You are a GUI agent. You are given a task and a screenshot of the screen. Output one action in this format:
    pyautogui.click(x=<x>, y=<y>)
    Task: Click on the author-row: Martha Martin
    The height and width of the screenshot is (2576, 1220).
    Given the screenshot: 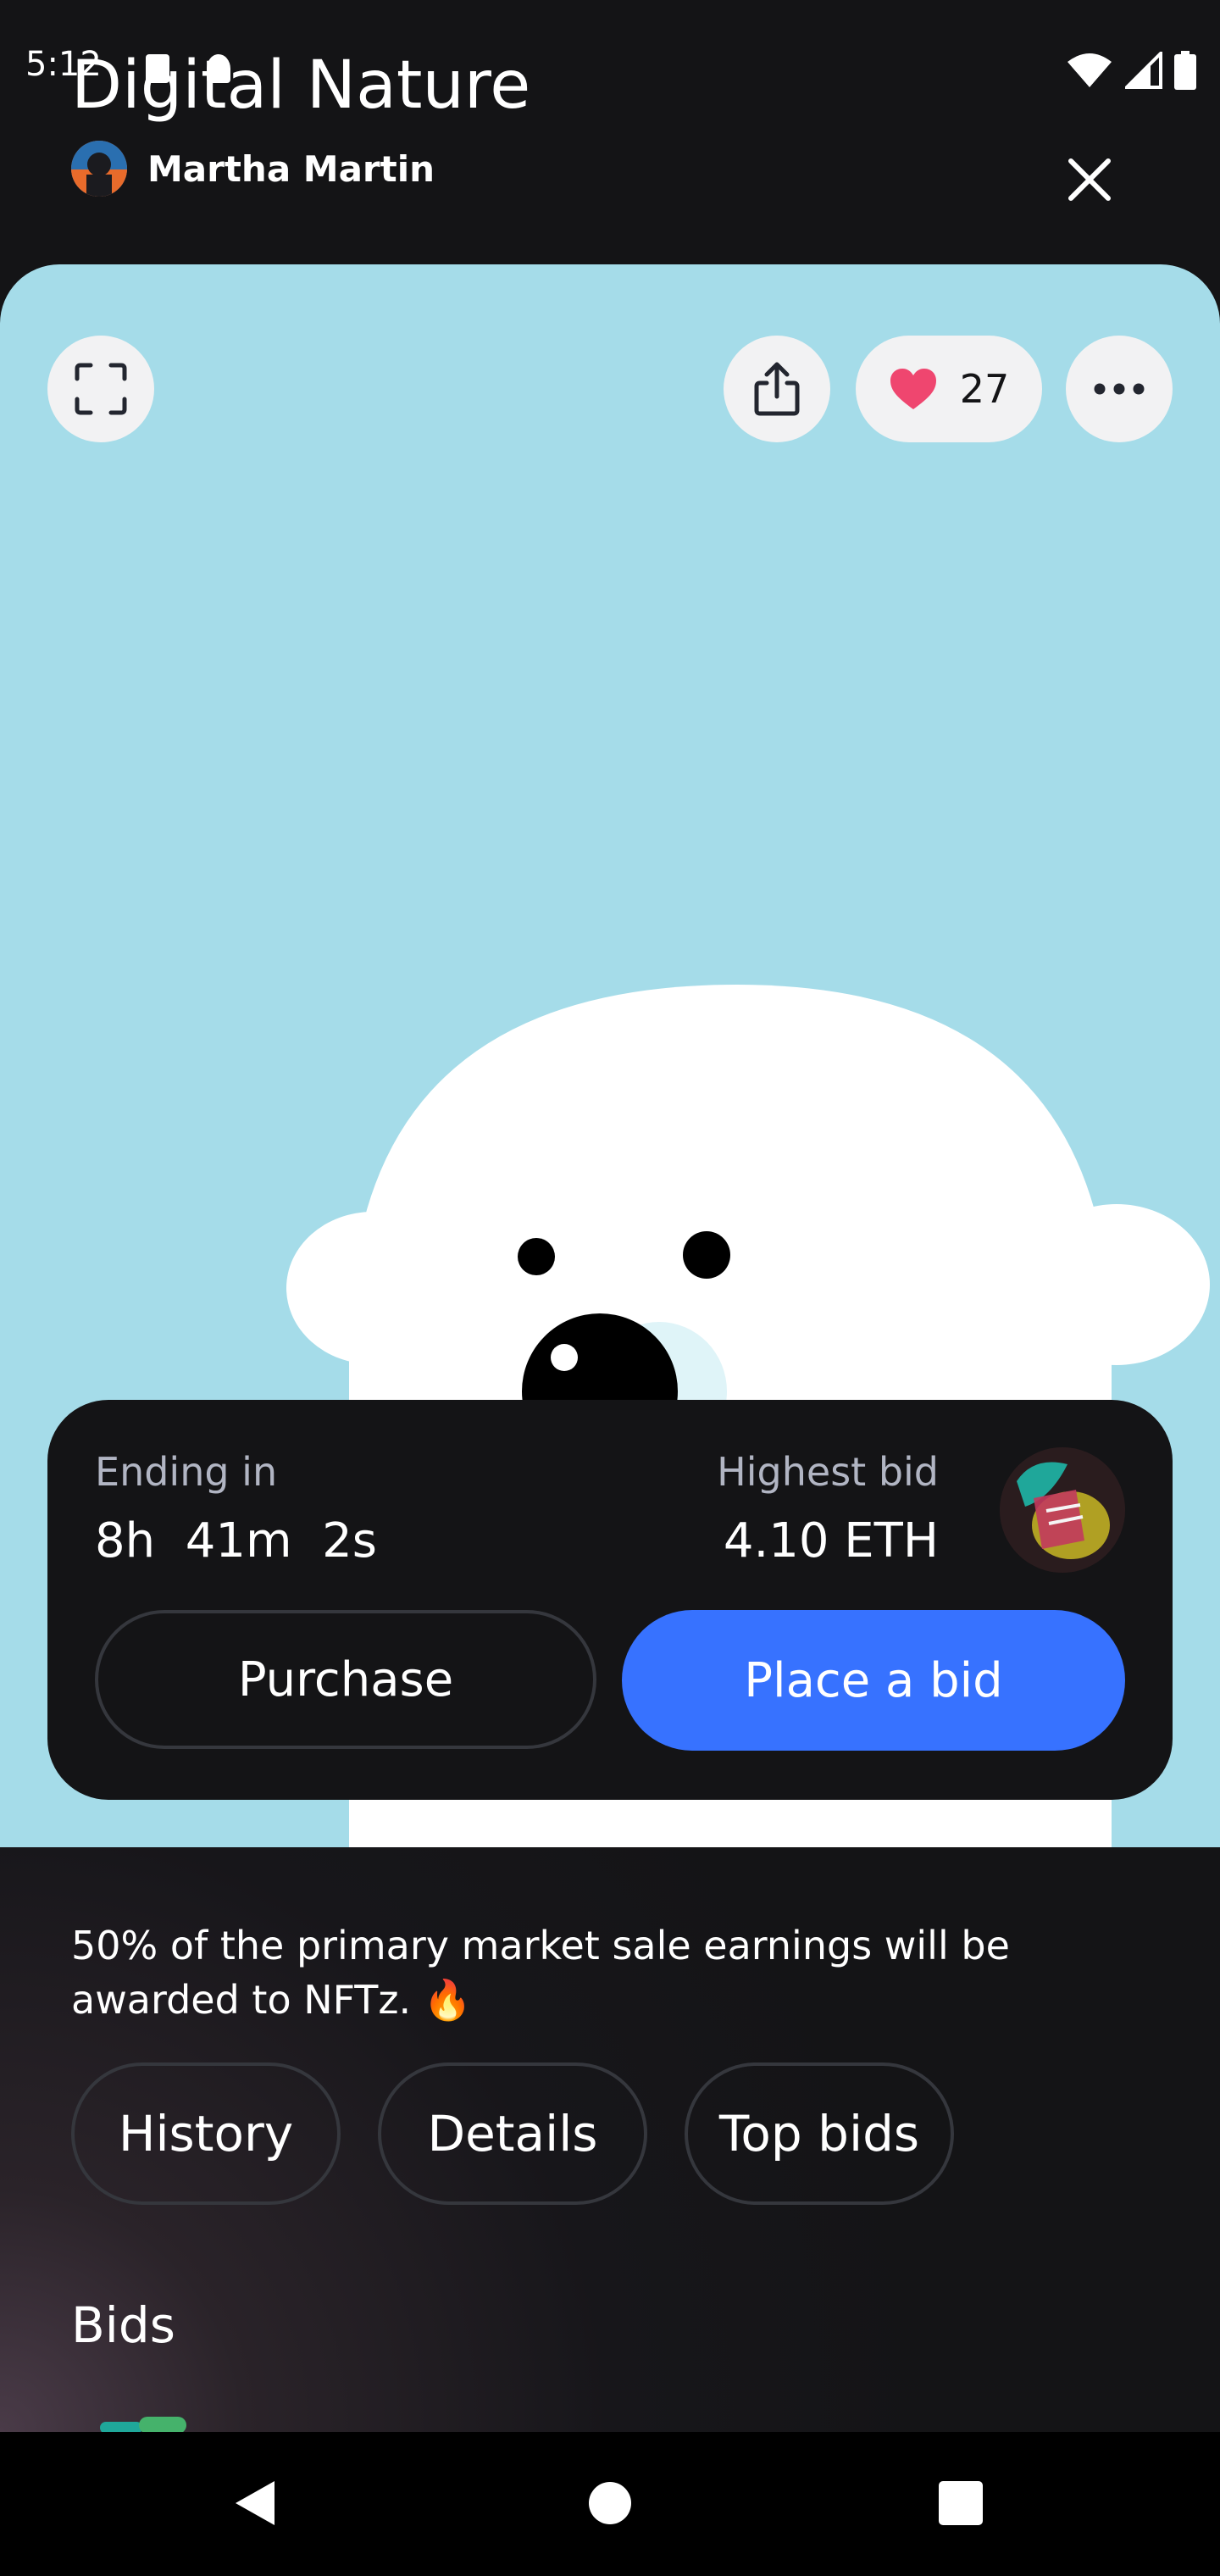 What is the action you would take?
    pyautogui.click(x=253, y=169)
    